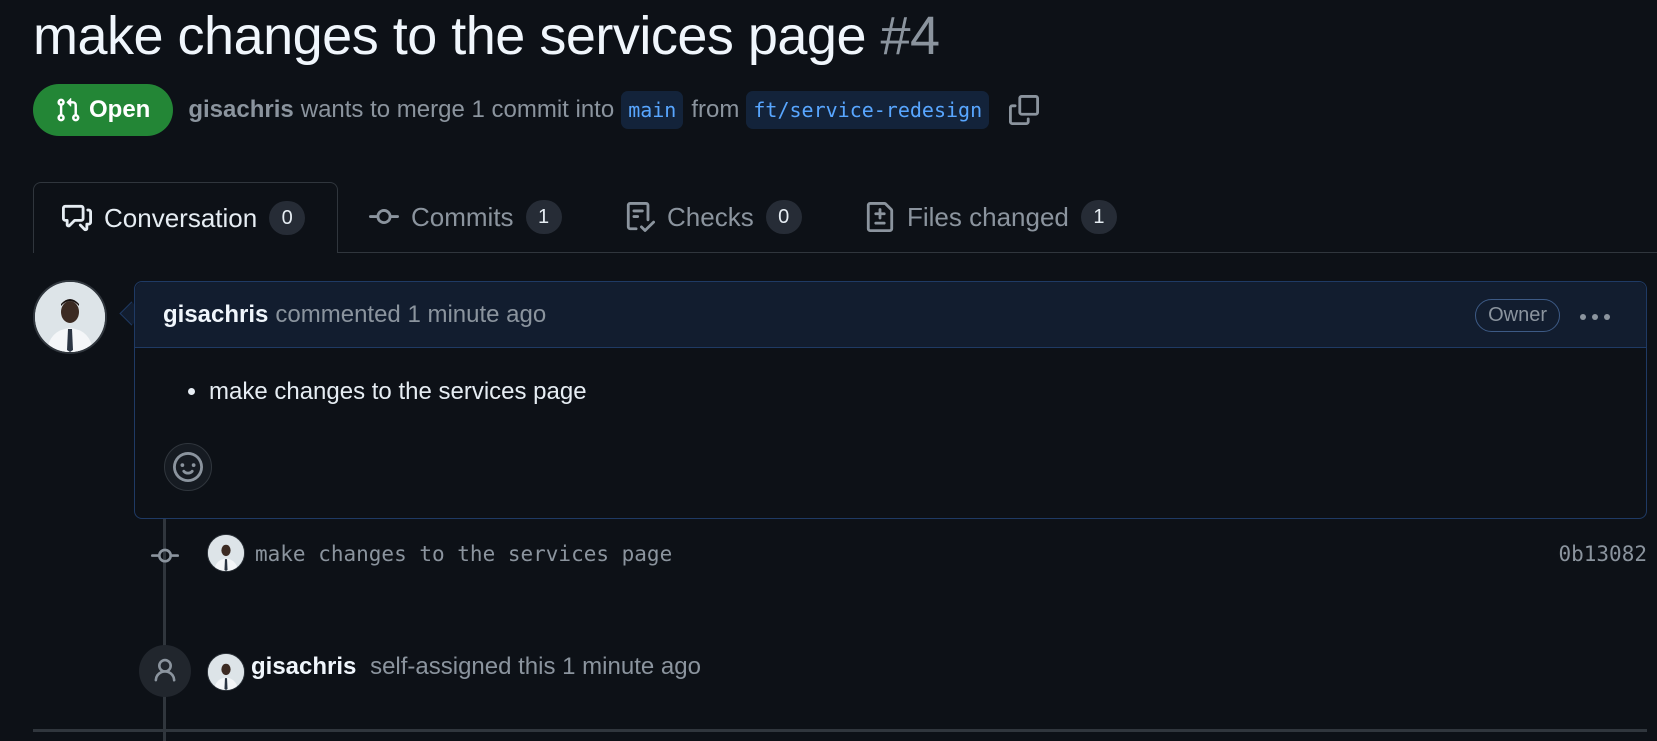  Describe the element at coordinates (543, 217) in the screenshot. I see `tab-commits-count: 1` at that location.